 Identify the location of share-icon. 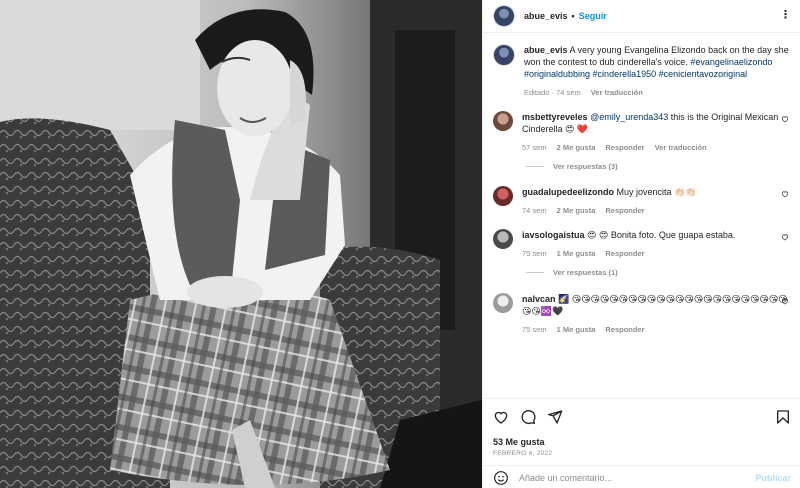
(555, 417).